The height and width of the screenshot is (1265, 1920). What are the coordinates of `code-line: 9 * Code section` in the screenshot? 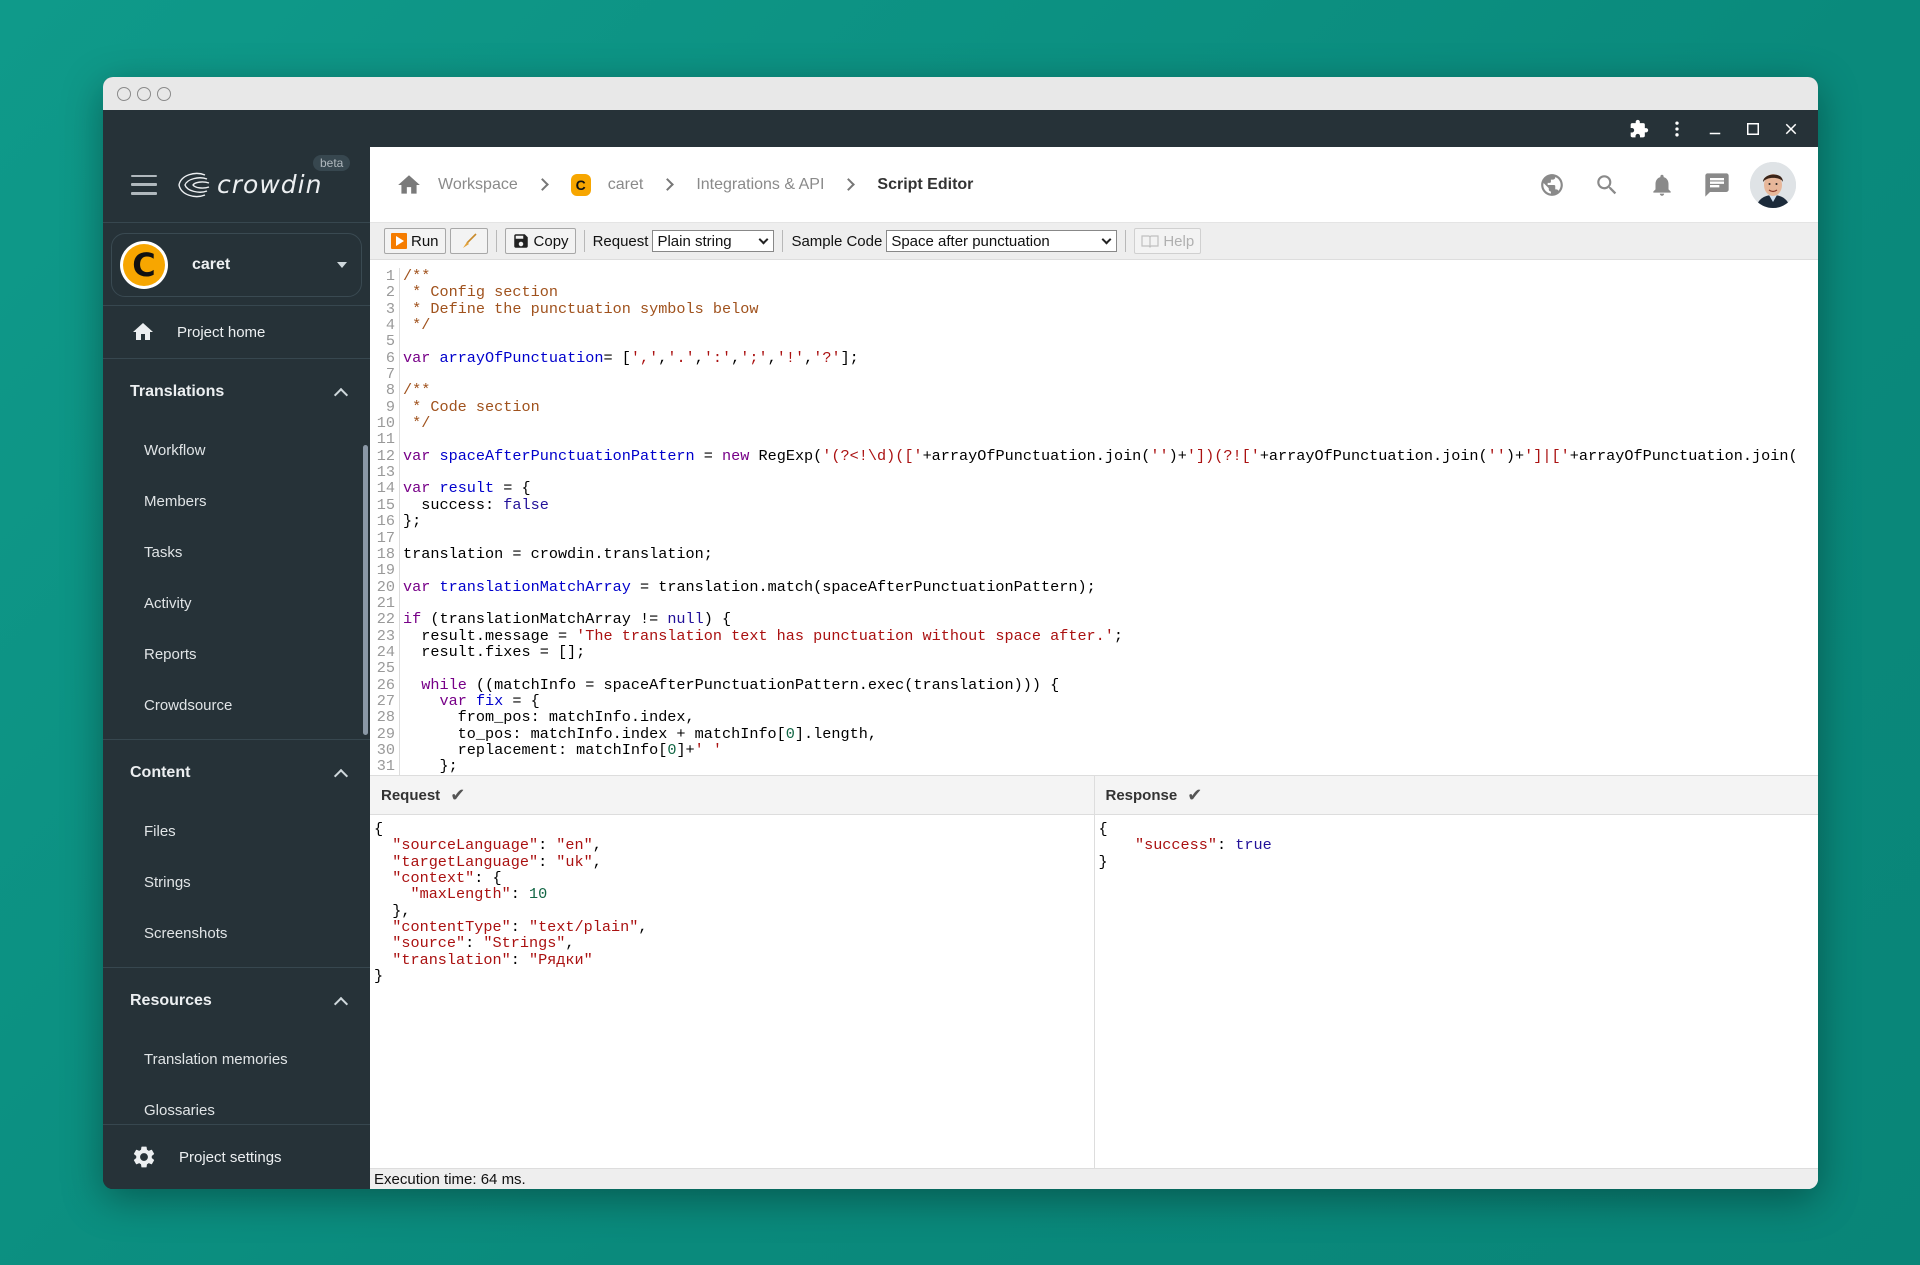 It's located at (1094, 406).